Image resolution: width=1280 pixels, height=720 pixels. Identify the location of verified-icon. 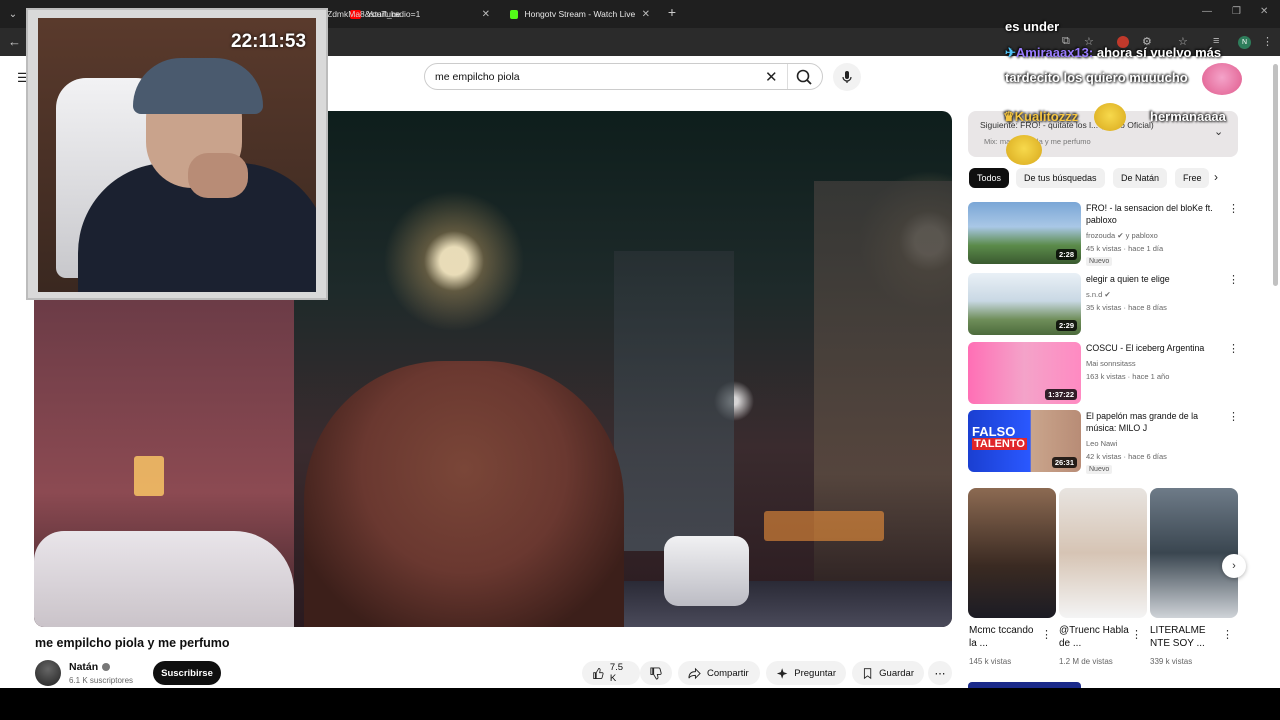
(106, 667).